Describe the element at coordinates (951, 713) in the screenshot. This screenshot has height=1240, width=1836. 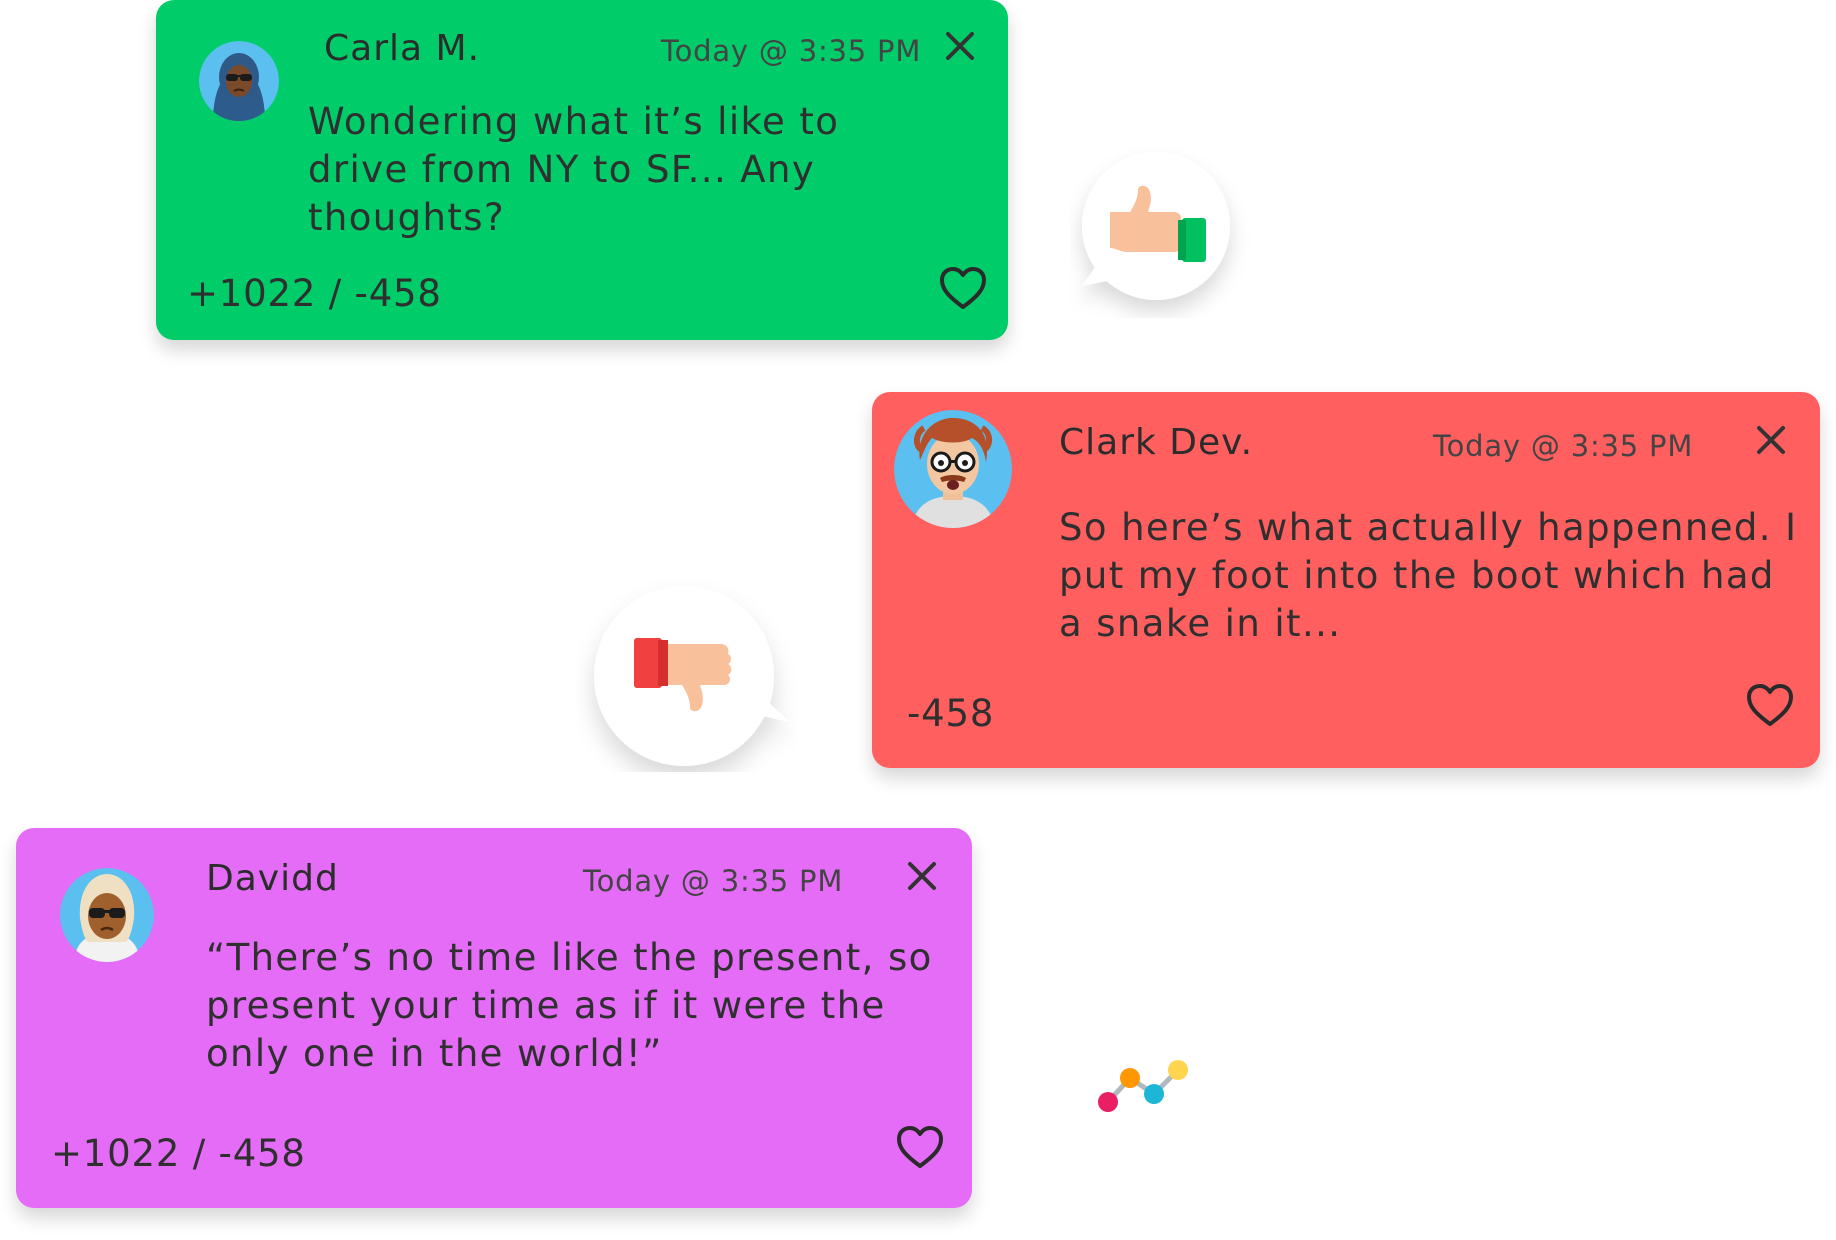
I see `vote-count: -458` at that location.